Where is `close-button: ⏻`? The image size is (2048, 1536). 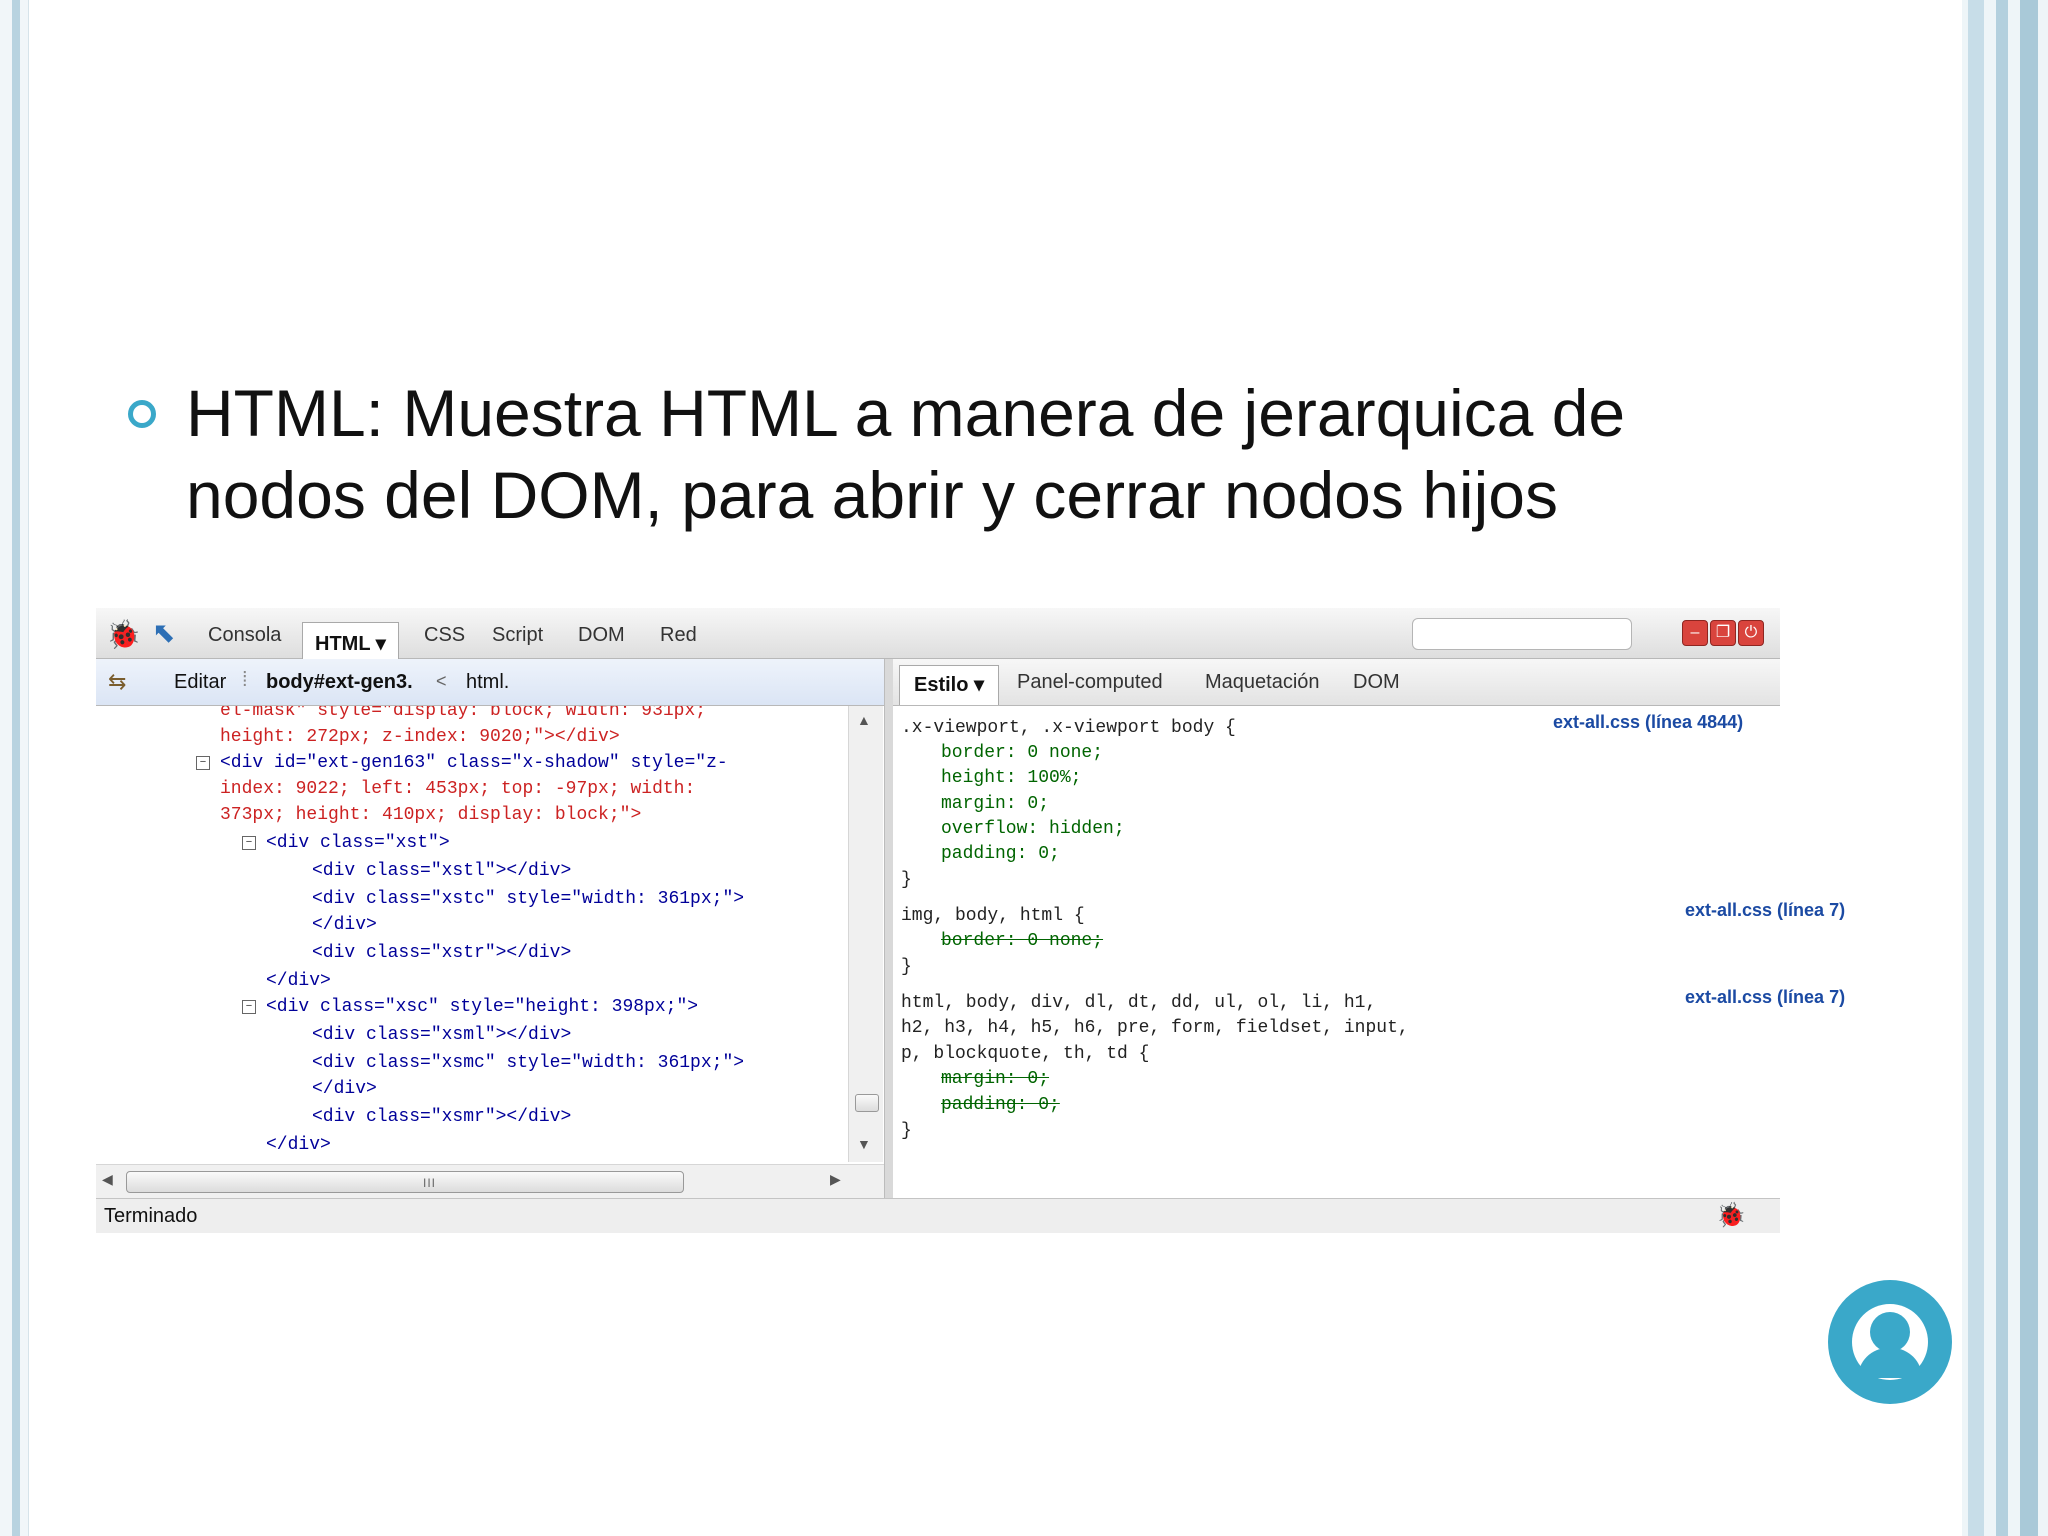
close-button: ⏻ is located at coordinates (1751, 633).